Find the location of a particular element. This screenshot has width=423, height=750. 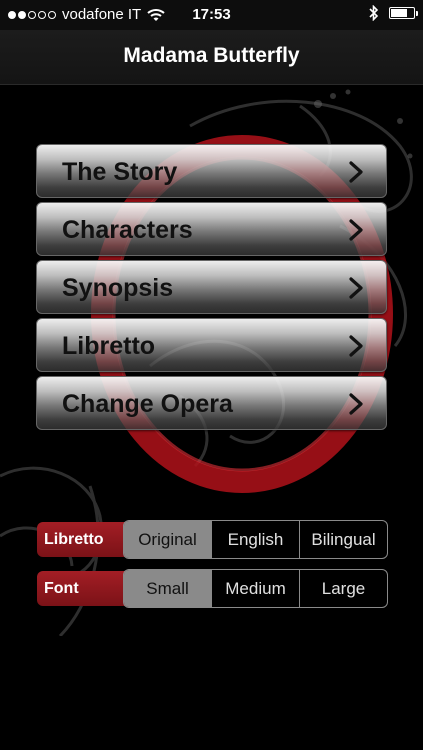

menu-item-label: The Story is located at coordinates (120, 172).